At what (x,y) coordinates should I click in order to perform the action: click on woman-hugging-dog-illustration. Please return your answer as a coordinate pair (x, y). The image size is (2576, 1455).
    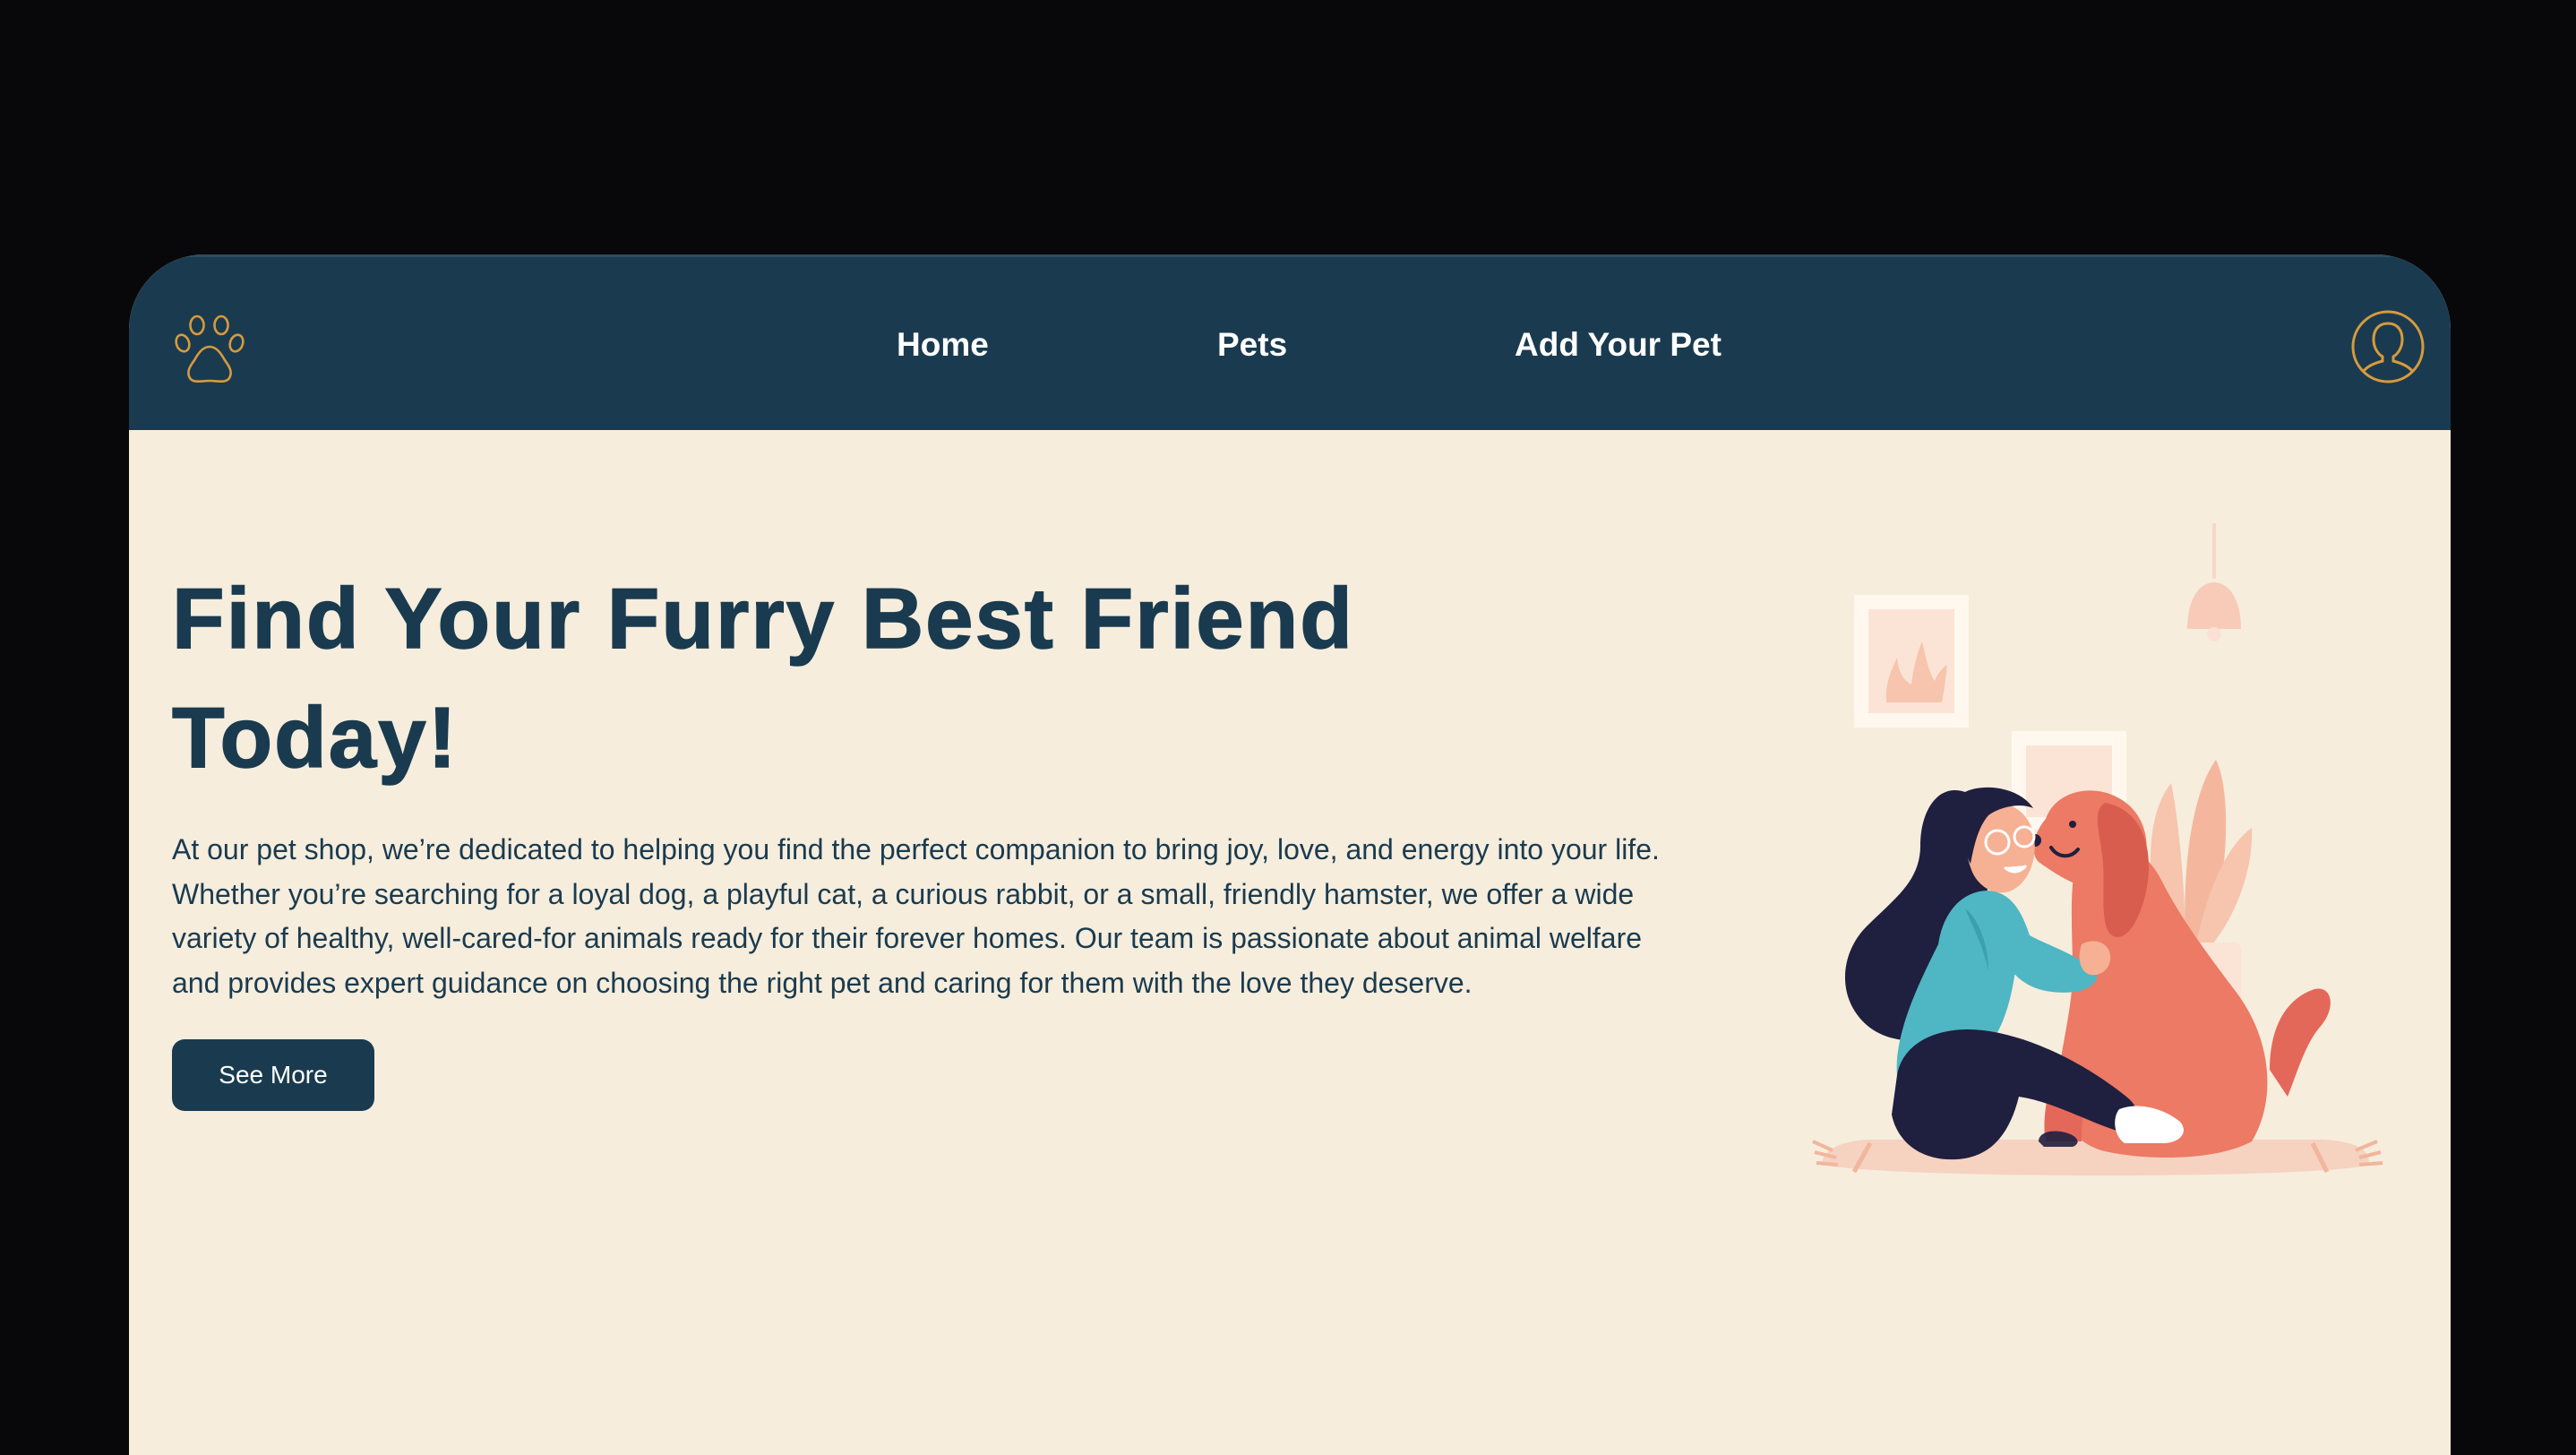
    Looking at the image, I should click on (2097, 849).